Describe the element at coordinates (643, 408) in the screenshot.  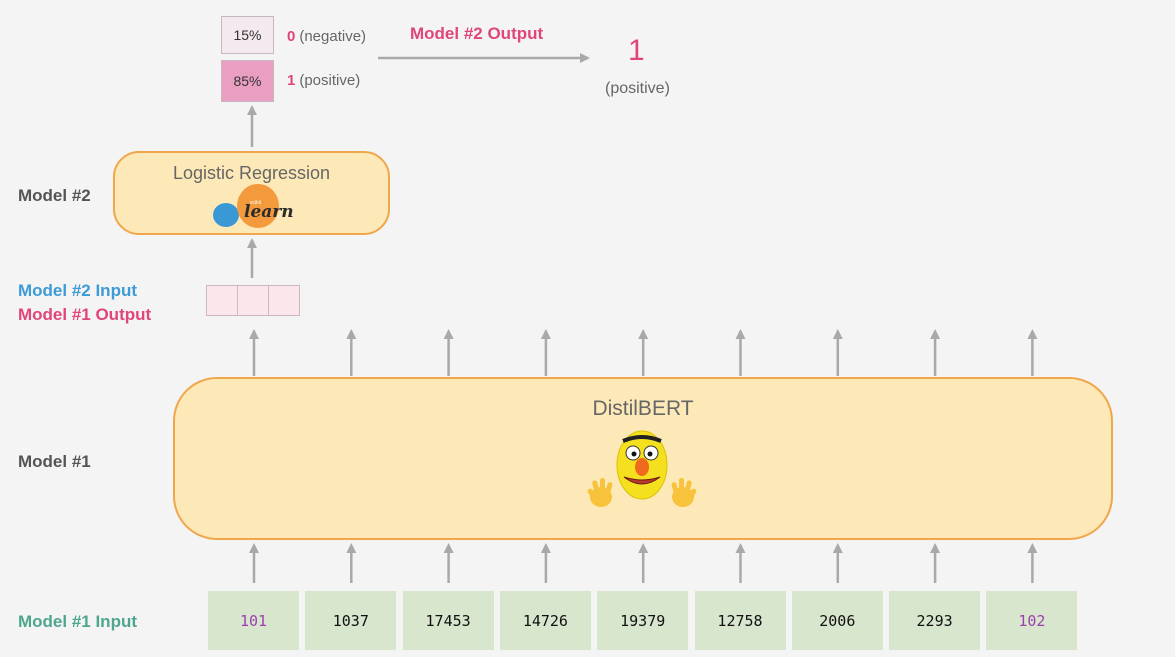
I see `model1-title: DistilBERT` at that location.